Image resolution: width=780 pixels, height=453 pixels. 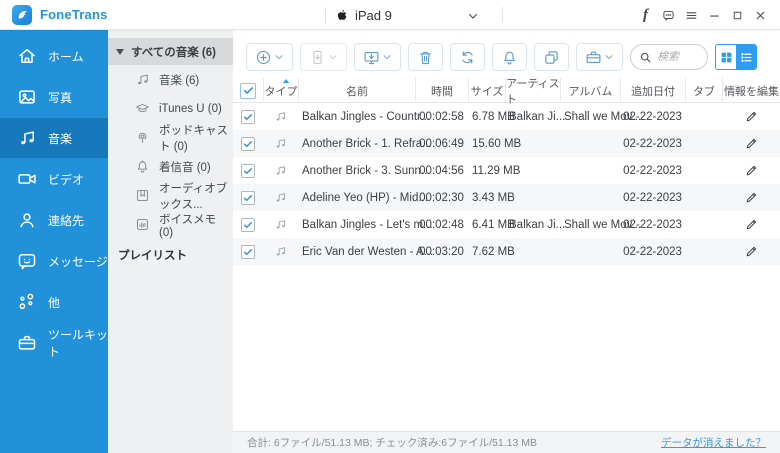 I want to click on column-header: タイプ, so click(x=280, y=90).